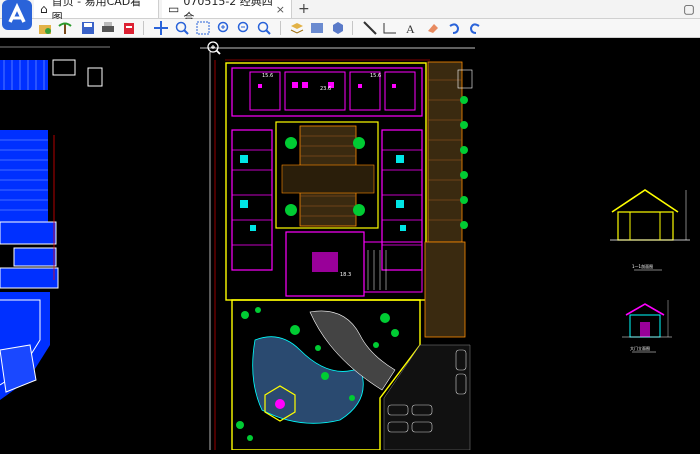  I want to click on zoom-extents-icon, so click(203, 28).